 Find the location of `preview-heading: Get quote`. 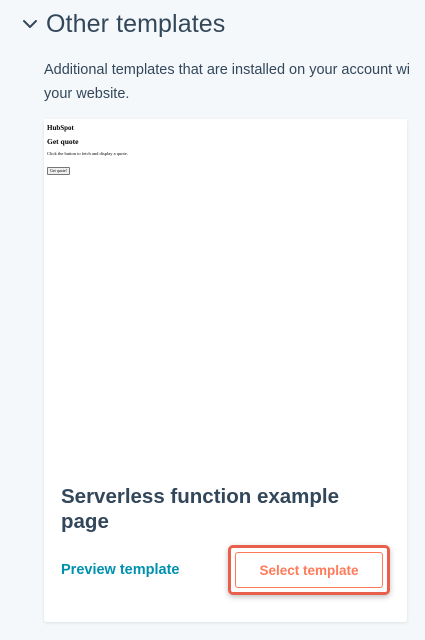

preview-heading: Get quote is located at coordinates (63, 141).